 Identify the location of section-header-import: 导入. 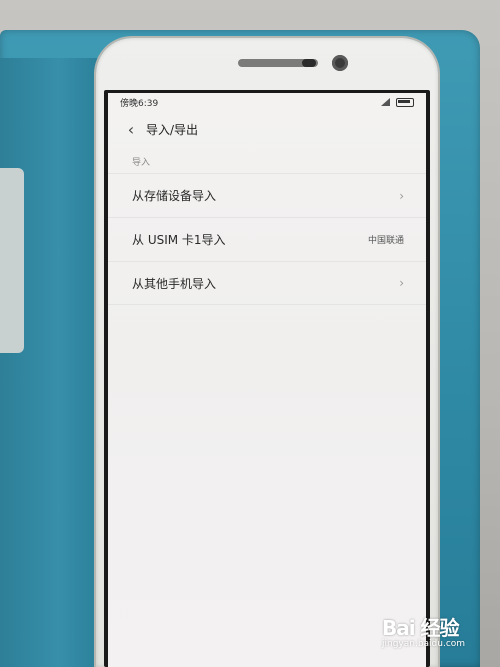
(141, 163).